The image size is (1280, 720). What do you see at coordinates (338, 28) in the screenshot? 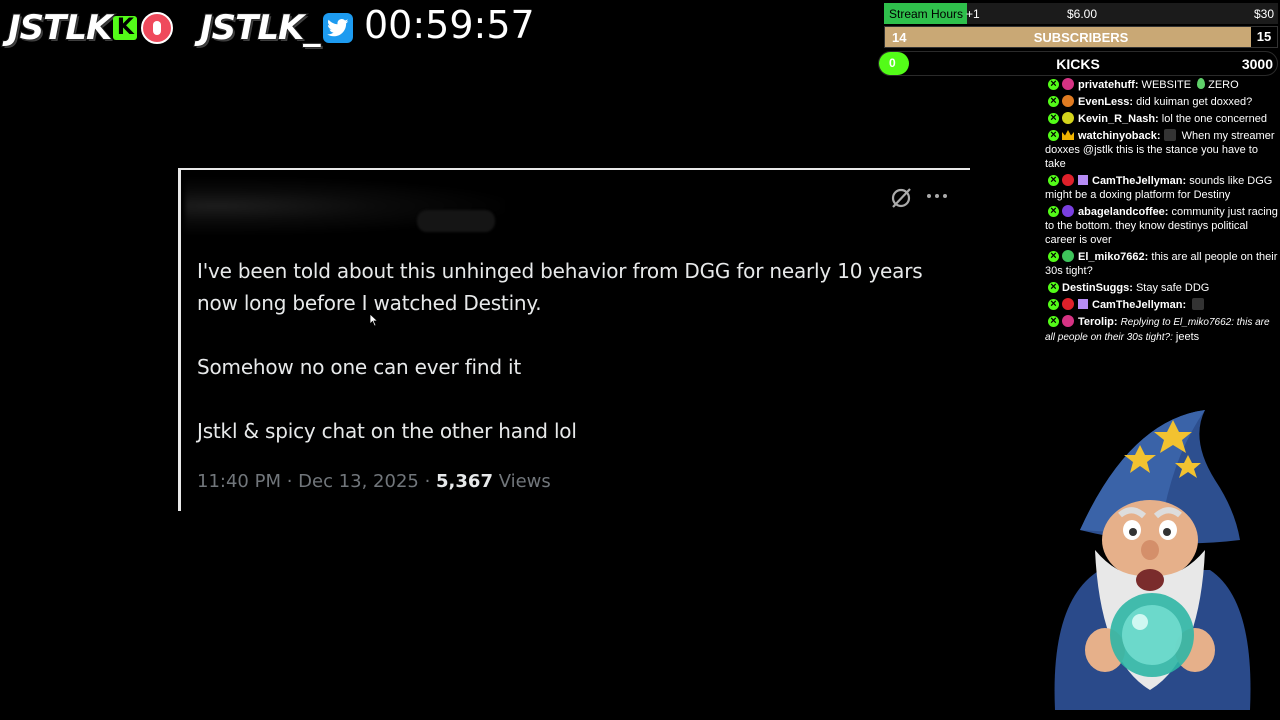
I see `twitter-bird-icon` at bounding box center [338, 28].